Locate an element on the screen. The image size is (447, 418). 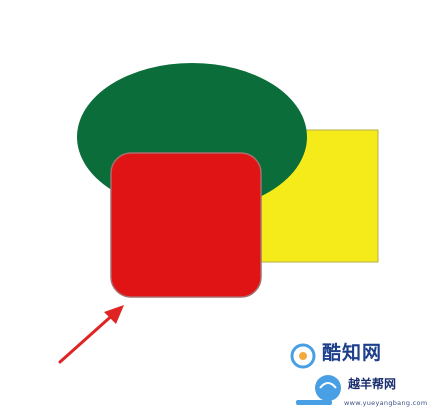
watermark-url: www.yueyangbang.com is located at coordinates (386, 403).